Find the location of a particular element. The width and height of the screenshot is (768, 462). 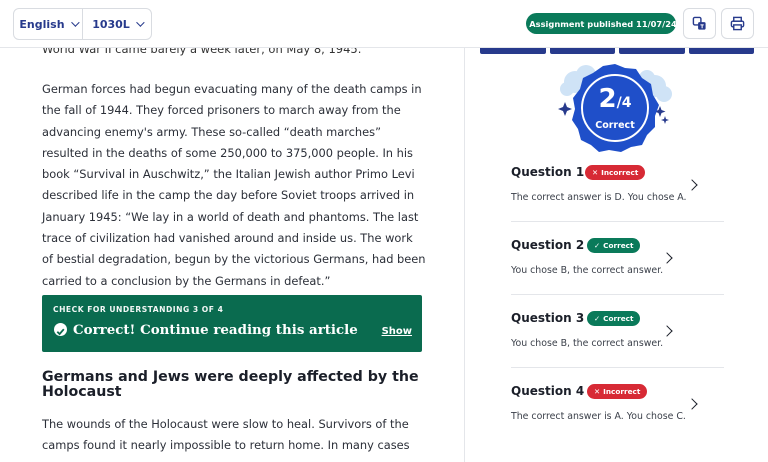

score-number: 2 is located at coordinates (607, 99).